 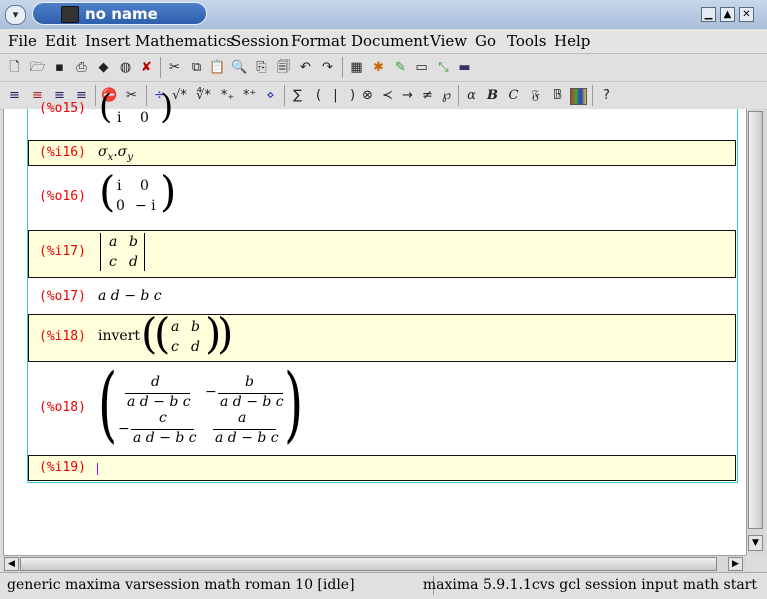 What do you see at coordinates (62, 108) in the screenshot?
I see `output-label: (%o15)` at bounding box center [62, 108].